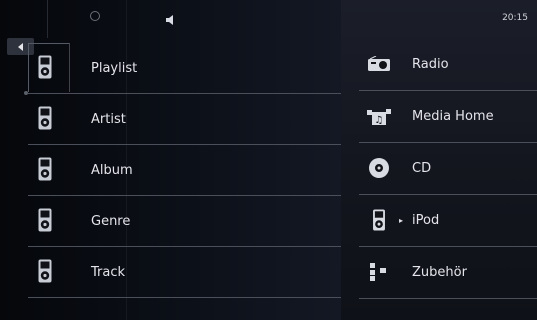  What do you see at coordinates (426, 220) in the screenshot?
I see `source-label: iPod` at bounding box center [426, 220].